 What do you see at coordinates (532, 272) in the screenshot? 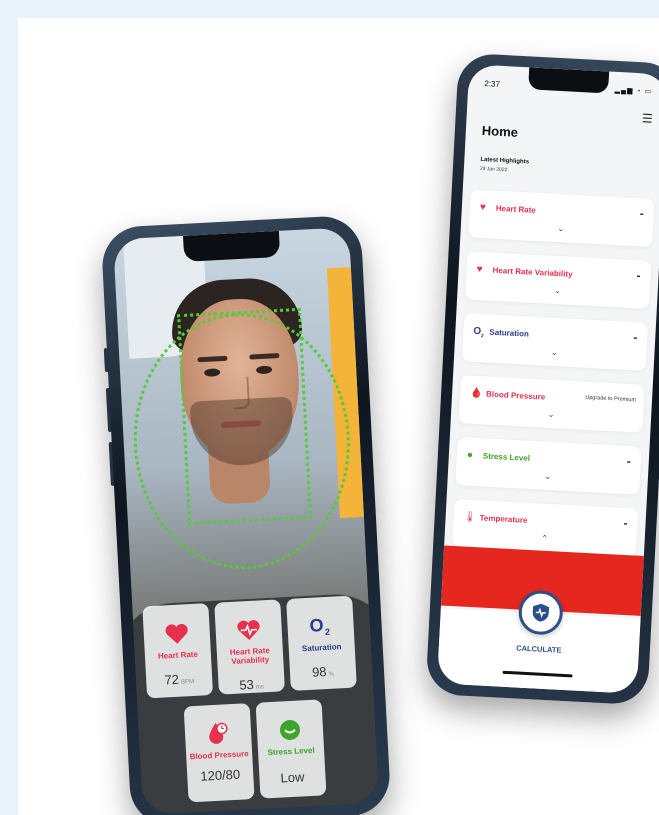
I see `card-label: Heart Rate Variability` at bounding box center [532, 272].